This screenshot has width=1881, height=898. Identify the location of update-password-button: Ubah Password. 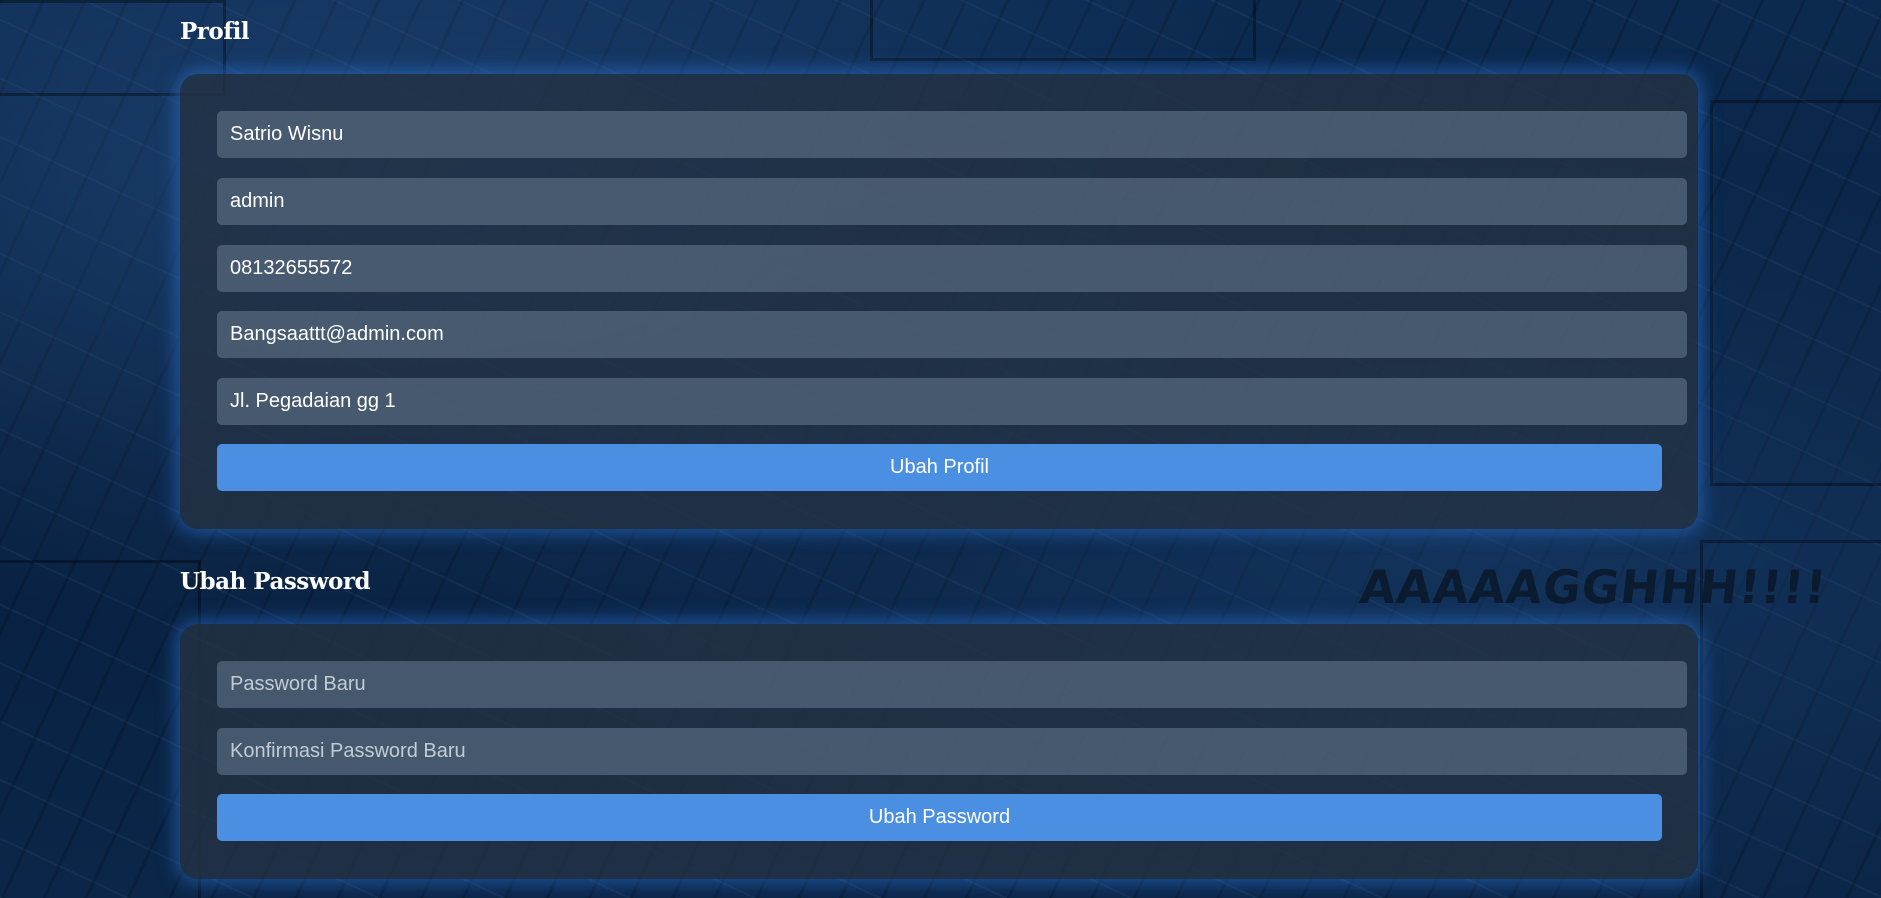
(939, 817).